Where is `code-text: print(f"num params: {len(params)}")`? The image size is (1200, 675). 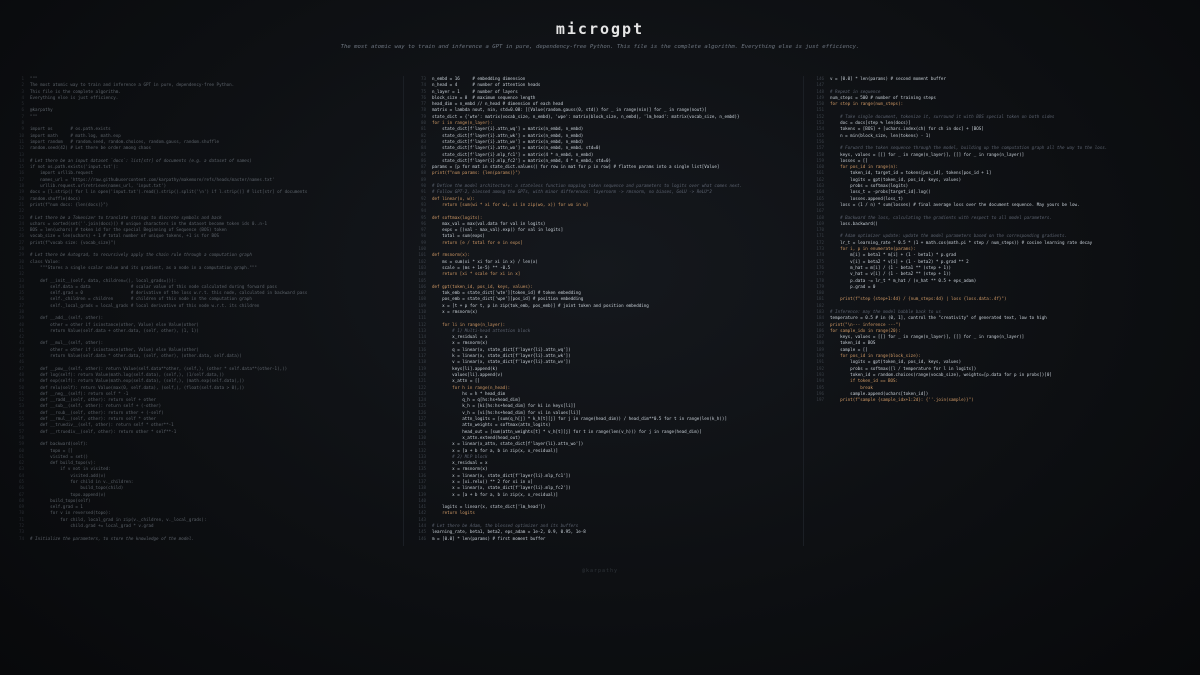 code-text: print(f"num params: {len(params)}") is located at coordinates (476, 173).